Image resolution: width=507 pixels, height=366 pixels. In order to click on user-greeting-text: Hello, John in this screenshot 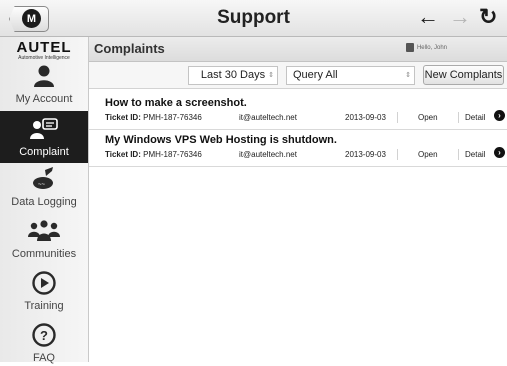, I will do `click(431, 47)`.